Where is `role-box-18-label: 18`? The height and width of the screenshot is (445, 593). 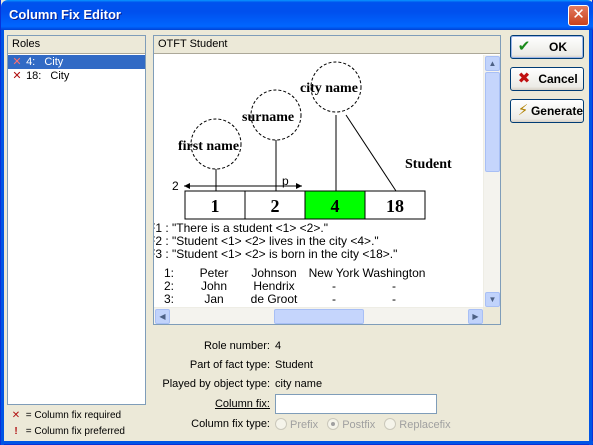 role-box-18-label: 18 is located at coordinates (395, 206).